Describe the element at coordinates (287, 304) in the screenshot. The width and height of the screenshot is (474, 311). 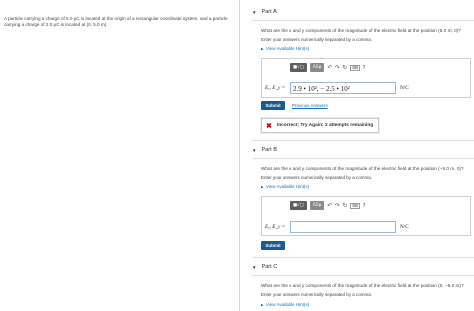
I see `part-c-hint-label: View Available Hint(s)` at that location.